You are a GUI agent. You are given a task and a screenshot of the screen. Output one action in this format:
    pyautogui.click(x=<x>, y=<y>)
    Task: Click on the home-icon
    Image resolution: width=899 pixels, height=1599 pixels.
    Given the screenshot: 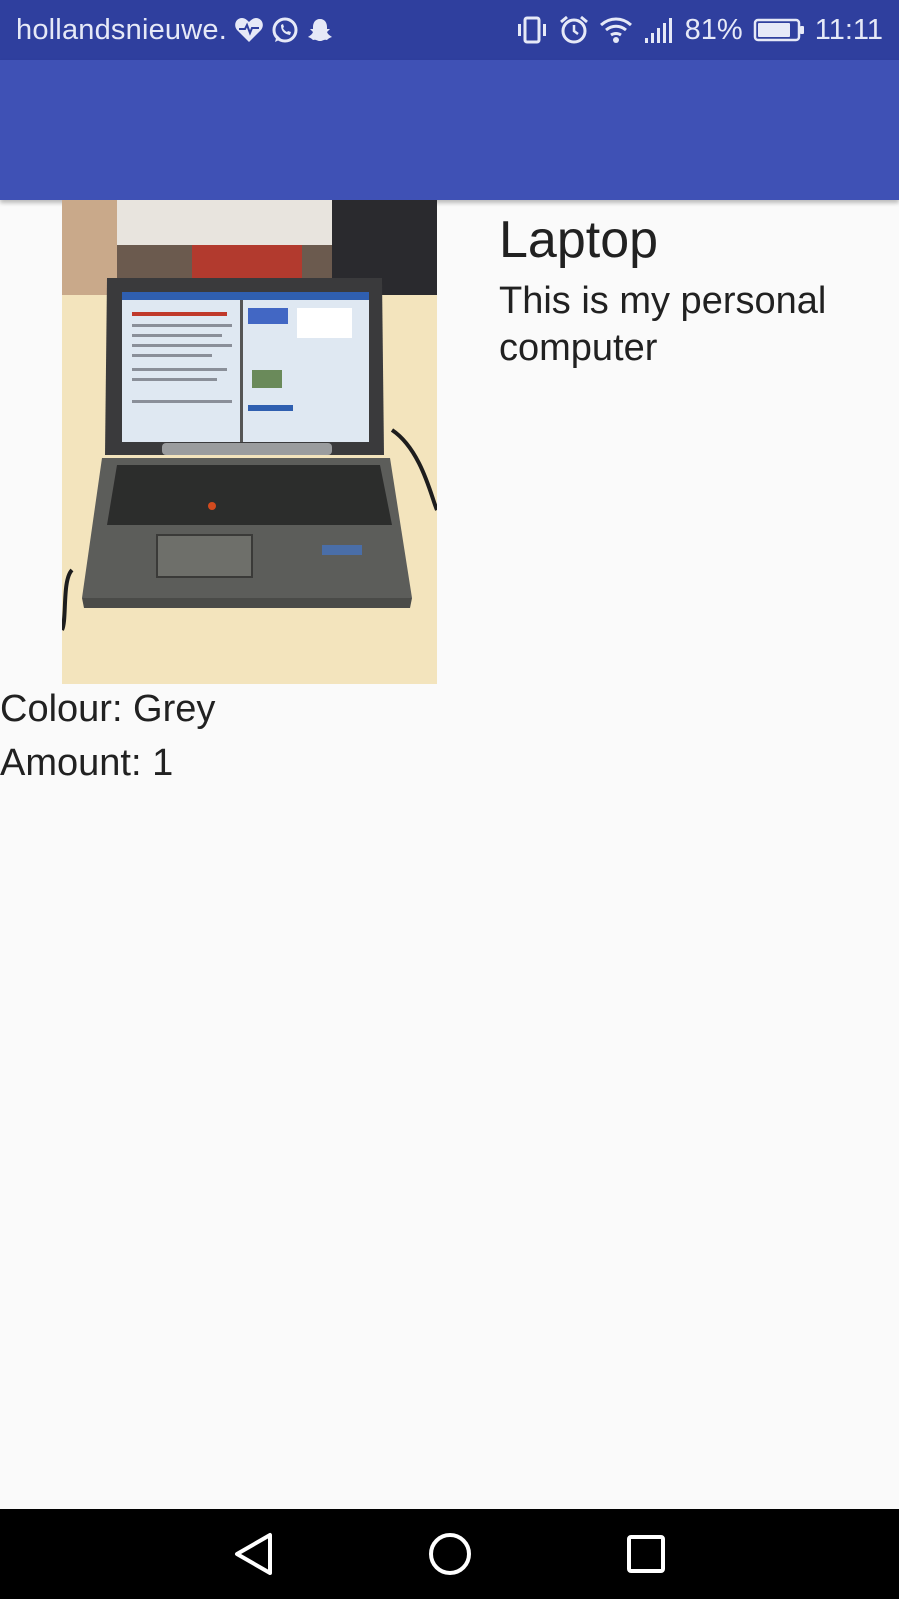 What is the action you would take?
    pyautogui.click(x=450, y=1554)
    